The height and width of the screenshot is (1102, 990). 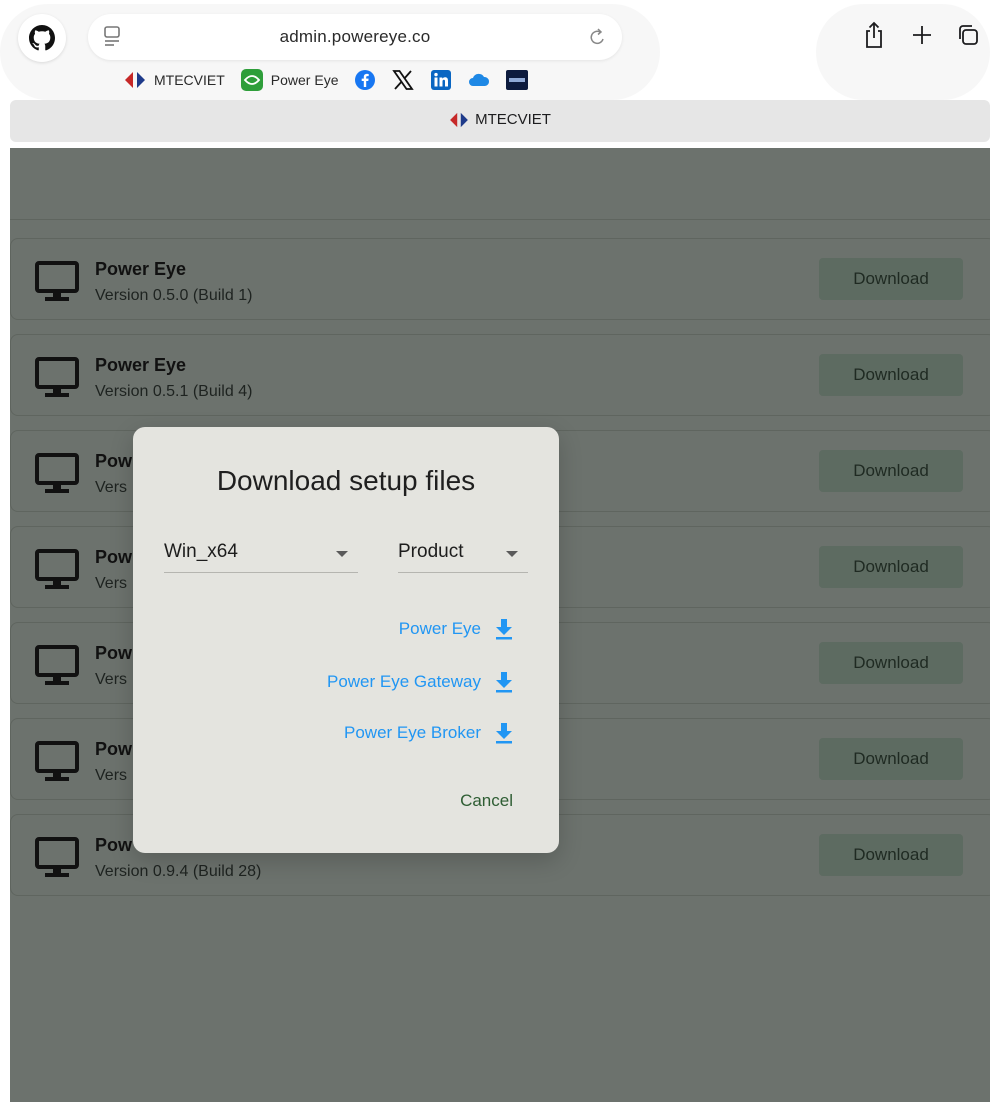 I want to click on tab-title-text: MTECVIET, so click(x=513, y=119).